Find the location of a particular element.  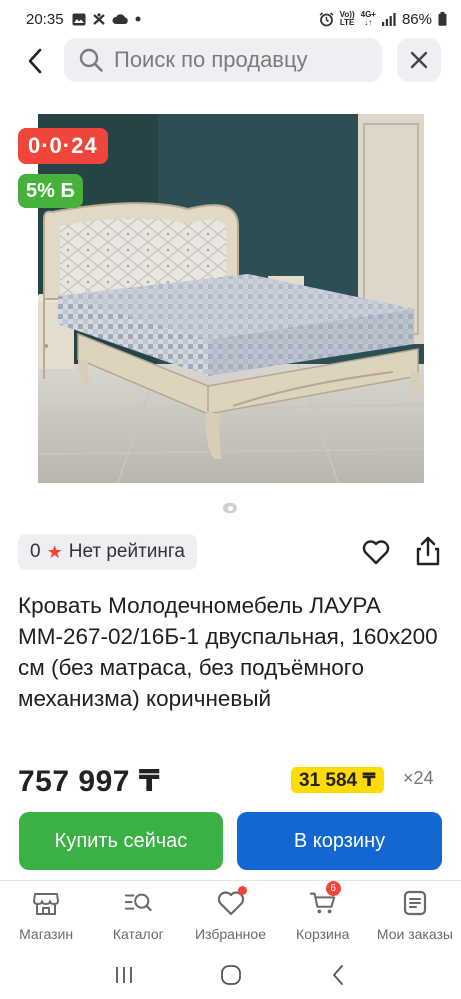

nav-item-orders: Мои заказы is located at coordinates (415, 915).